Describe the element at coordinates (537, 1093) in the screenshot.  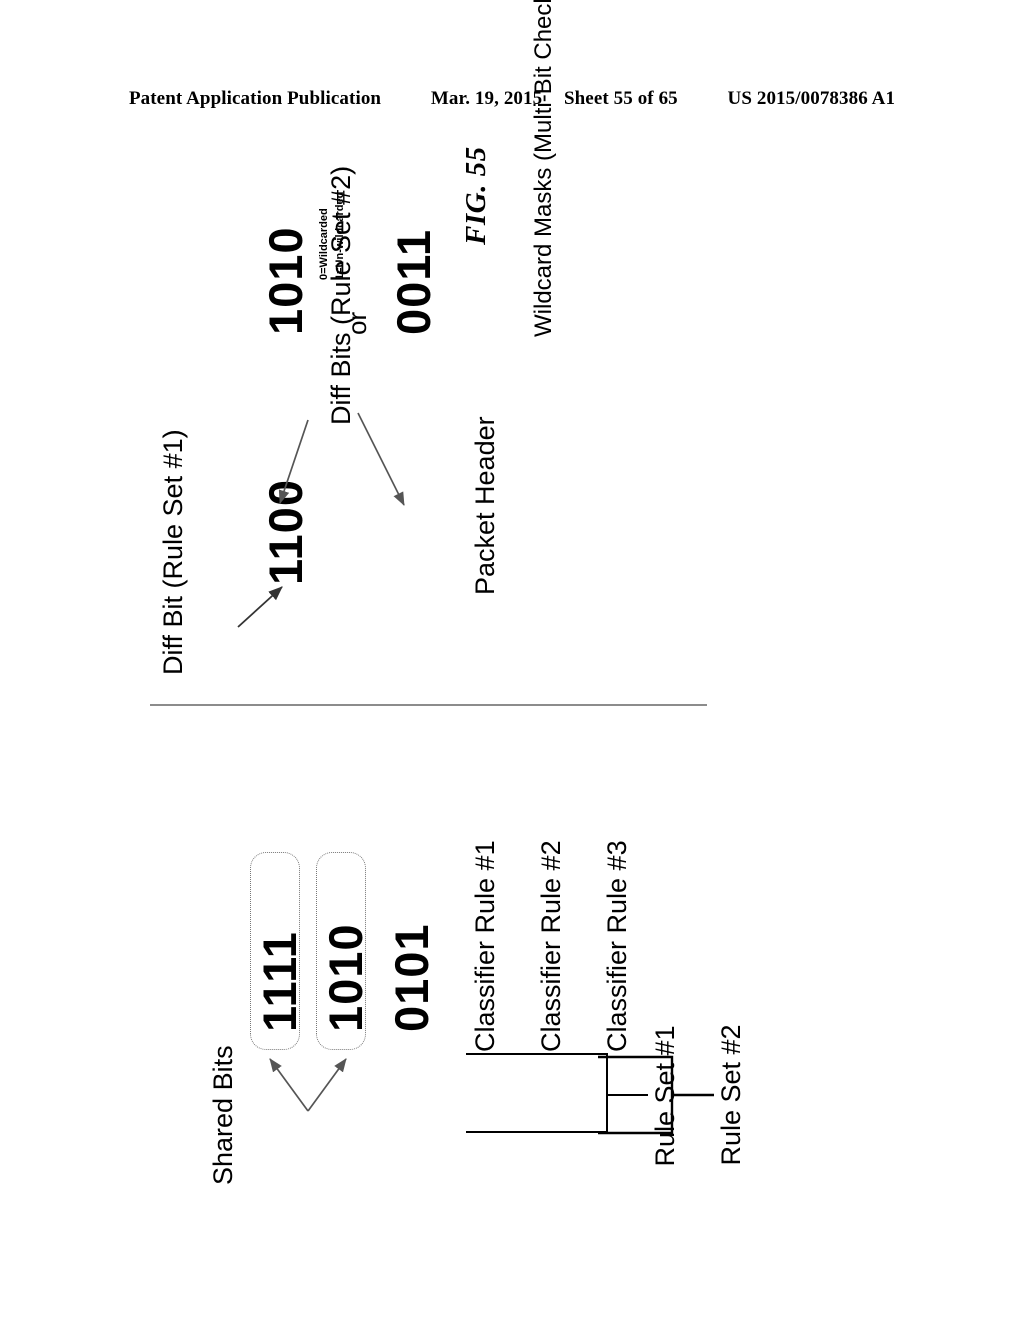
I see `rule-set-1-bracket` at that location.